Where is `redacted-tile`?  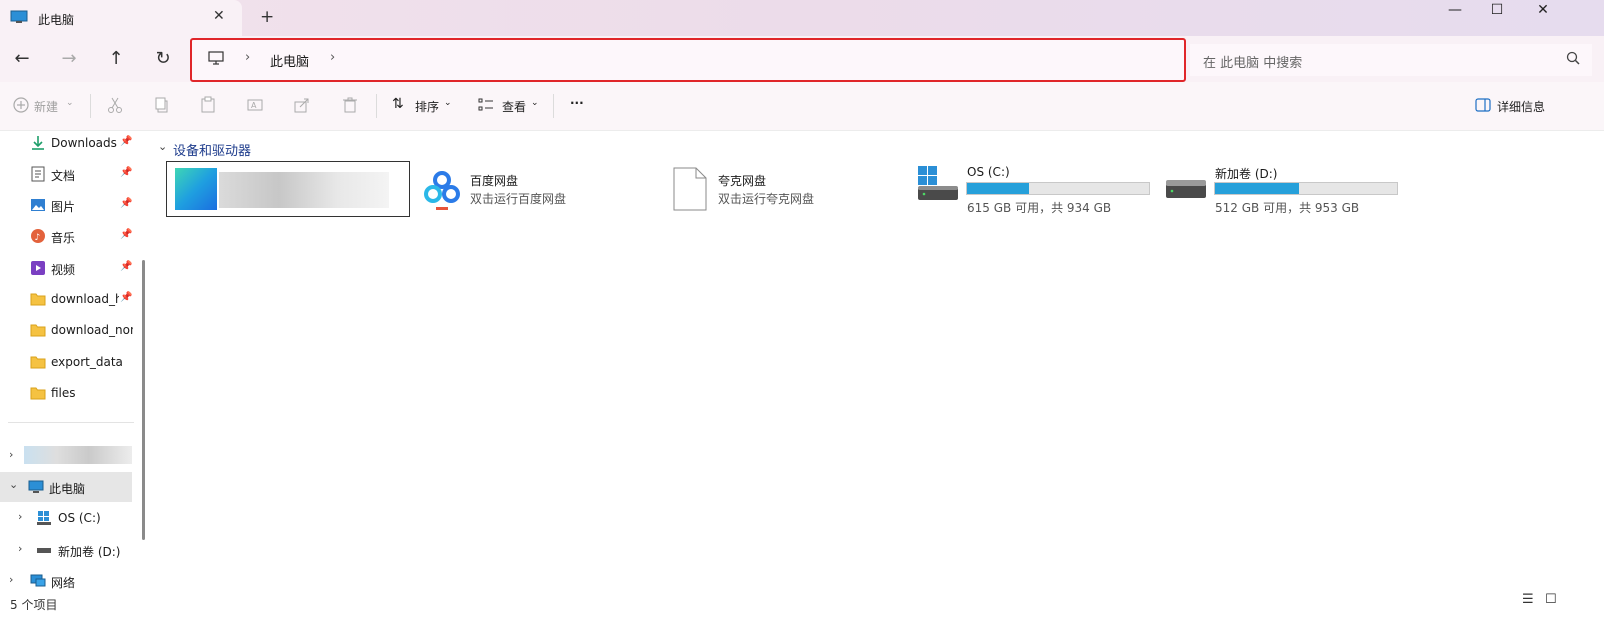
redacted-tile is located at coordinates (288, 189).